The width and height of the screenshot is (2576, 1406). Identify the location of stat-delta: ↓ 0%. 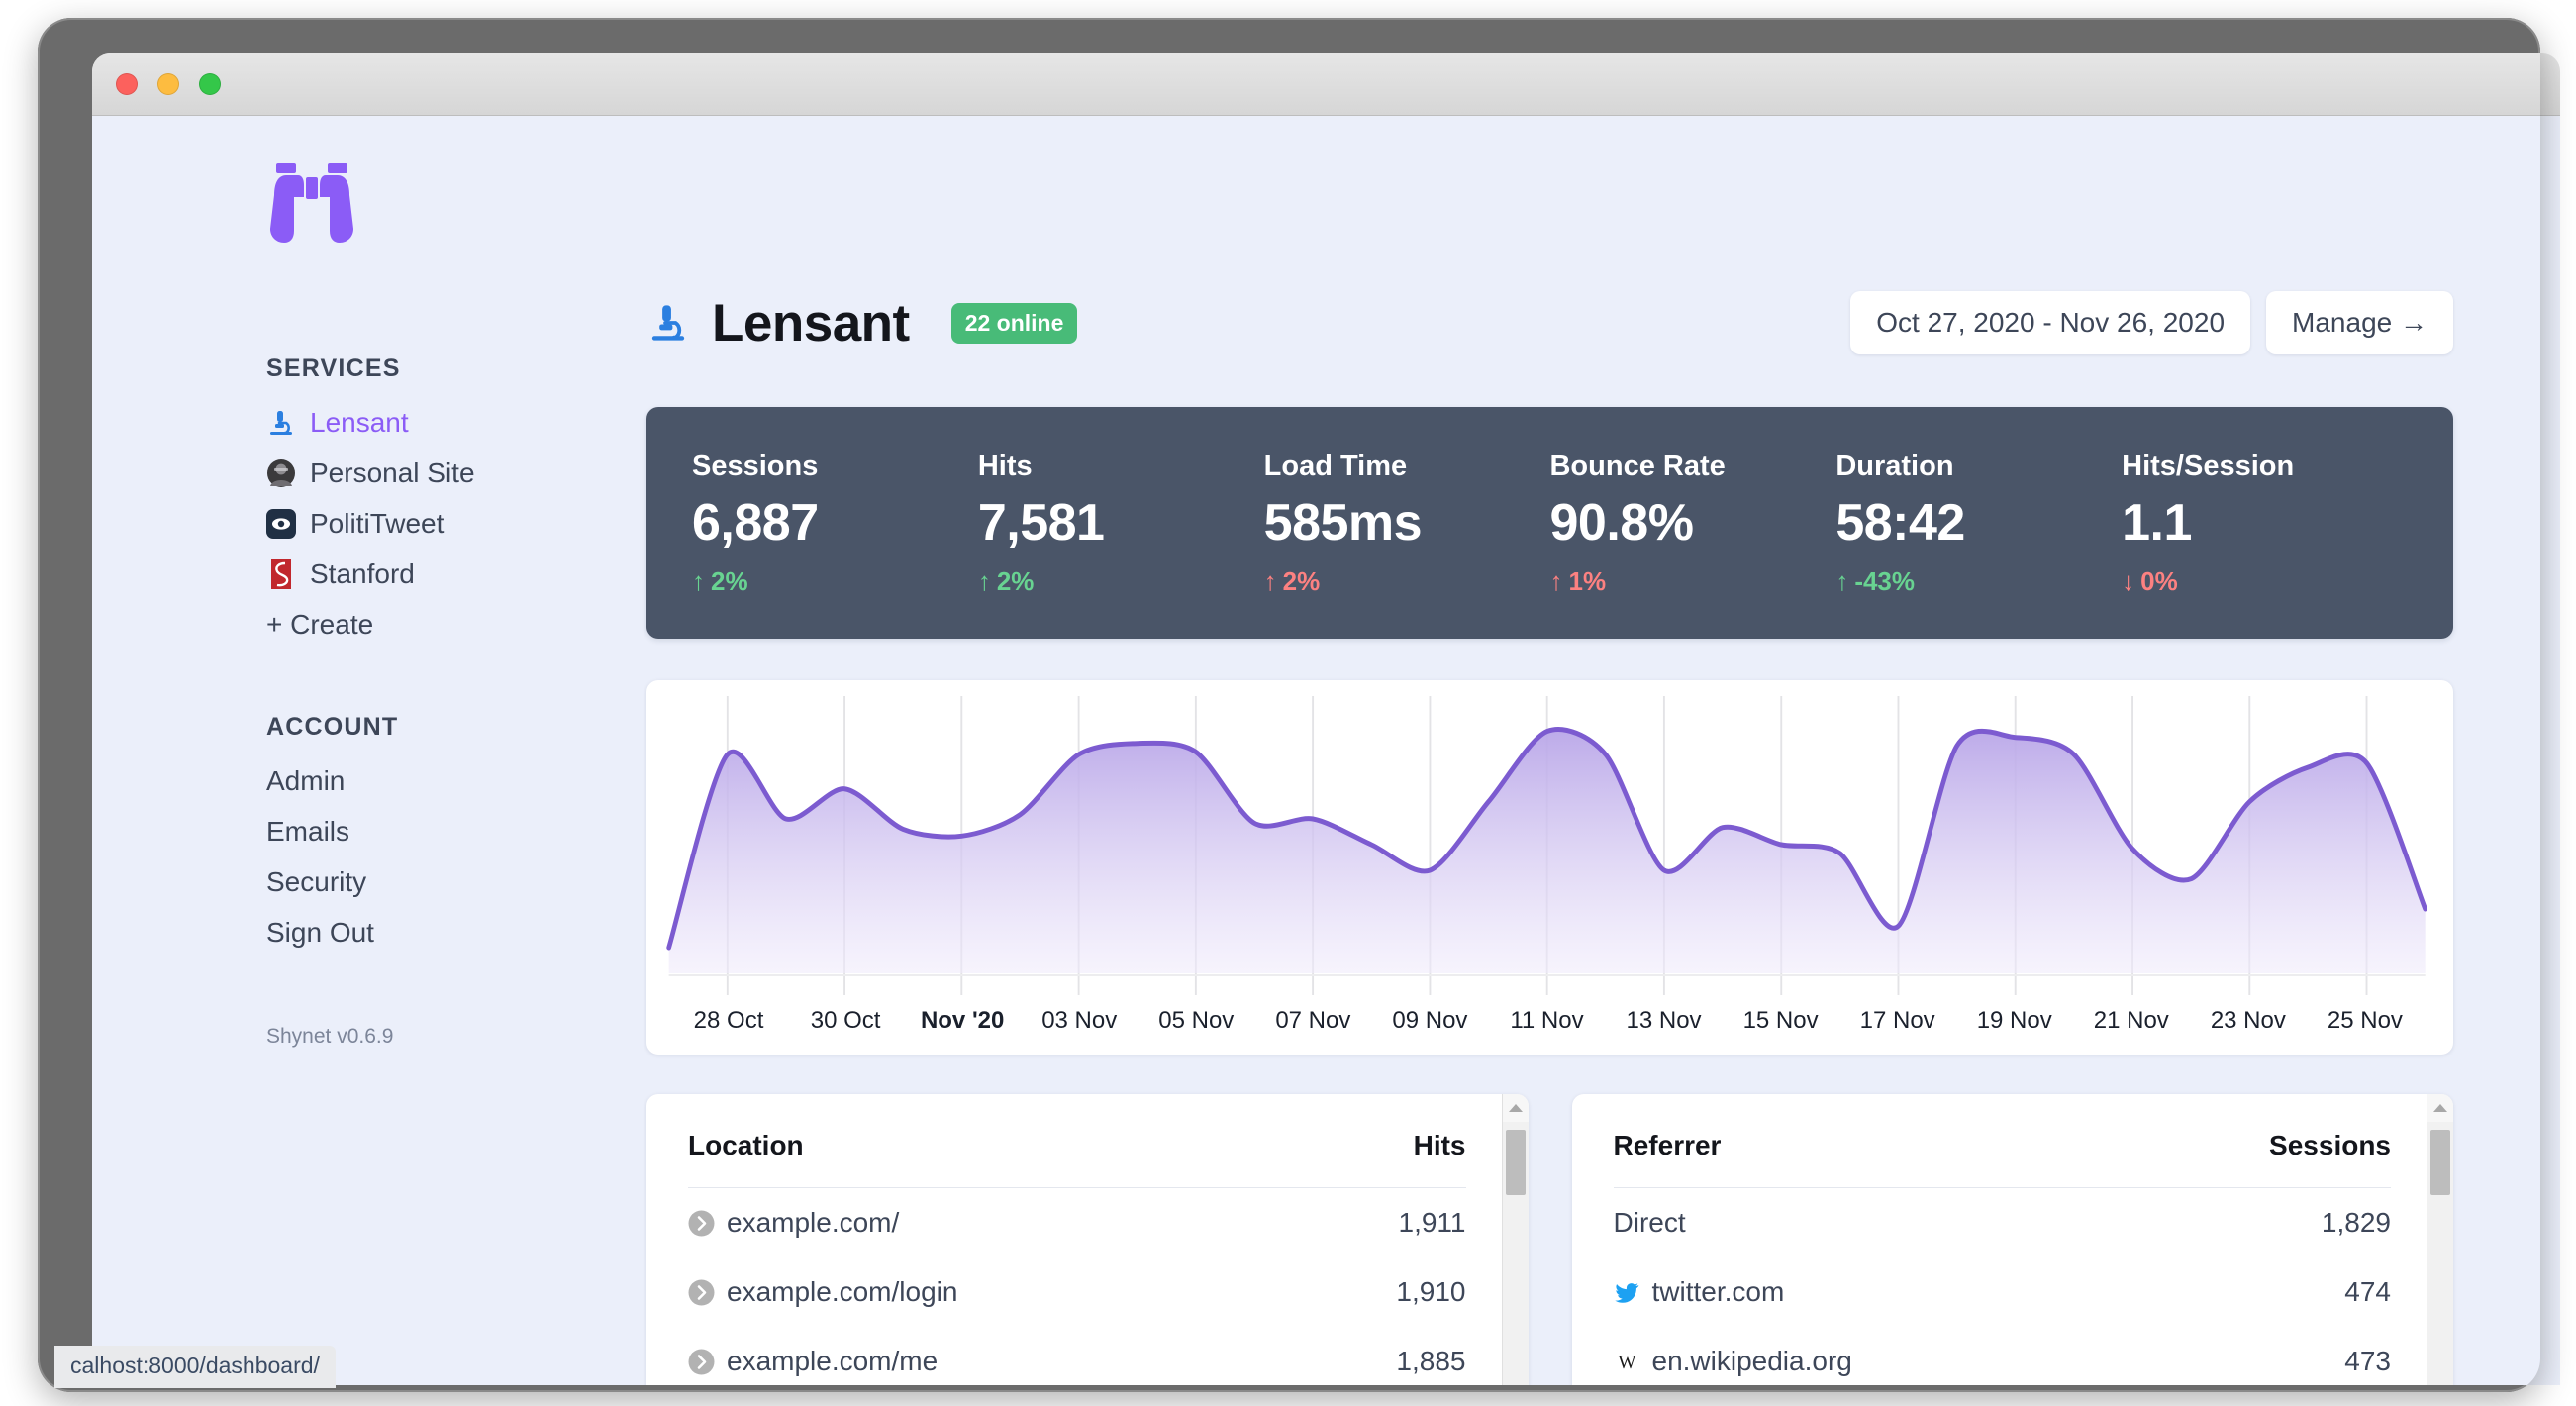
(2150, 581).